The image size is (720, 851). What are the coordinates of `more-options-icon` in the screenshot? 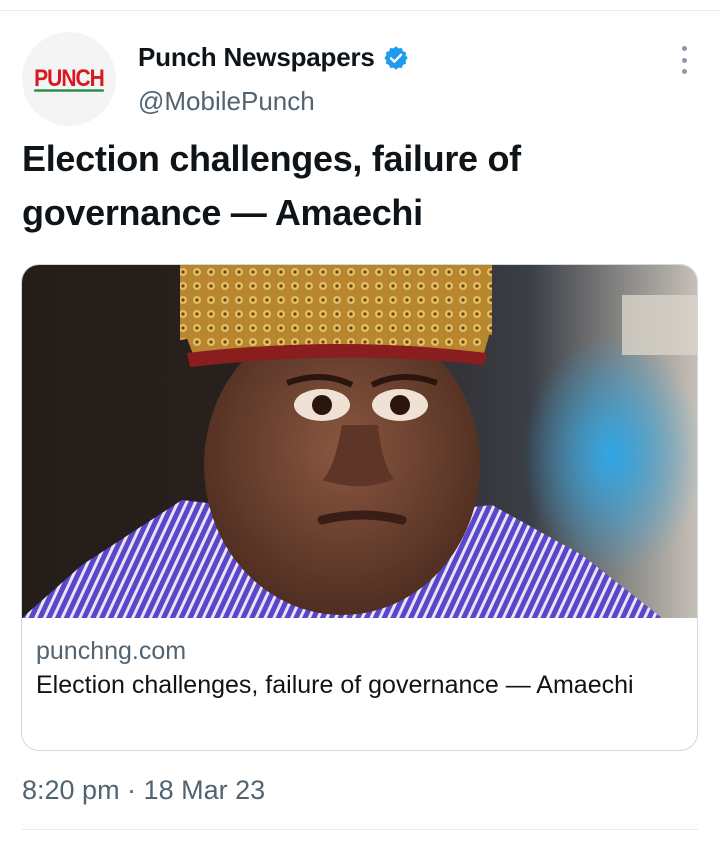 It's located at (684, 60).